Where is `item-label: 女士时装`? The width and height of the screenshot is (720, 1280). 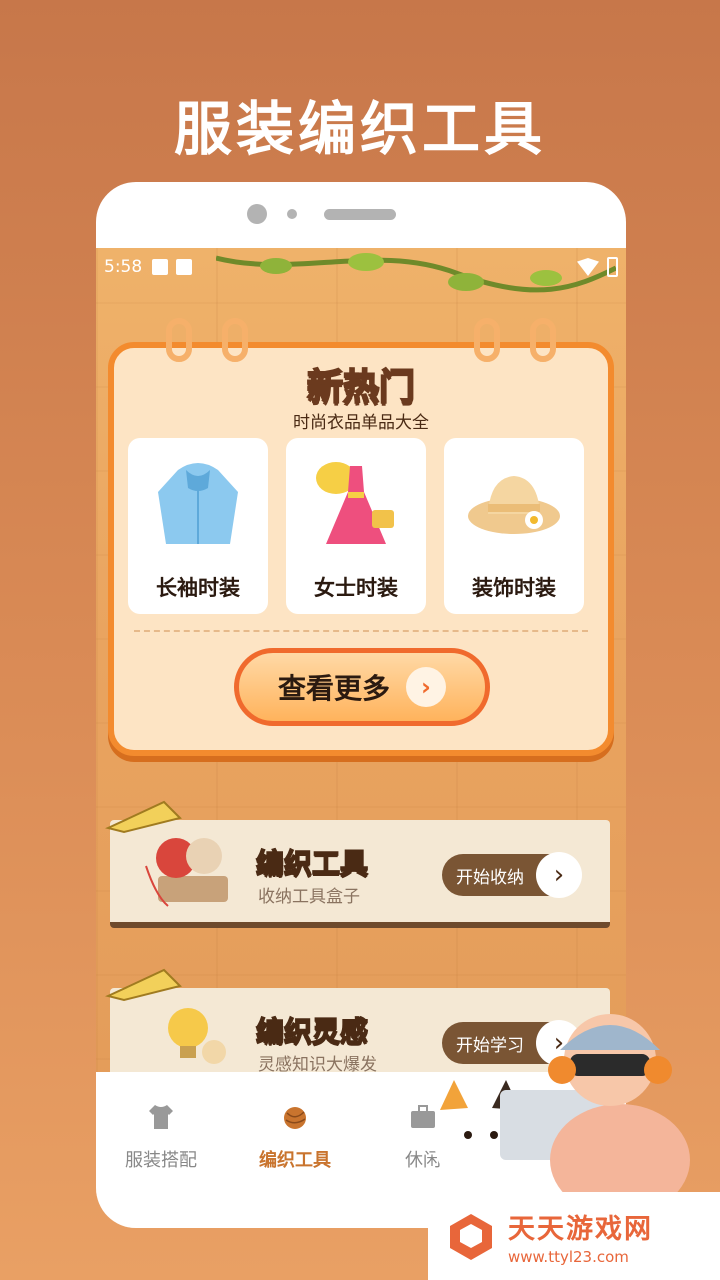 item-label: 女士时装 is located at coordinates (356, 588).